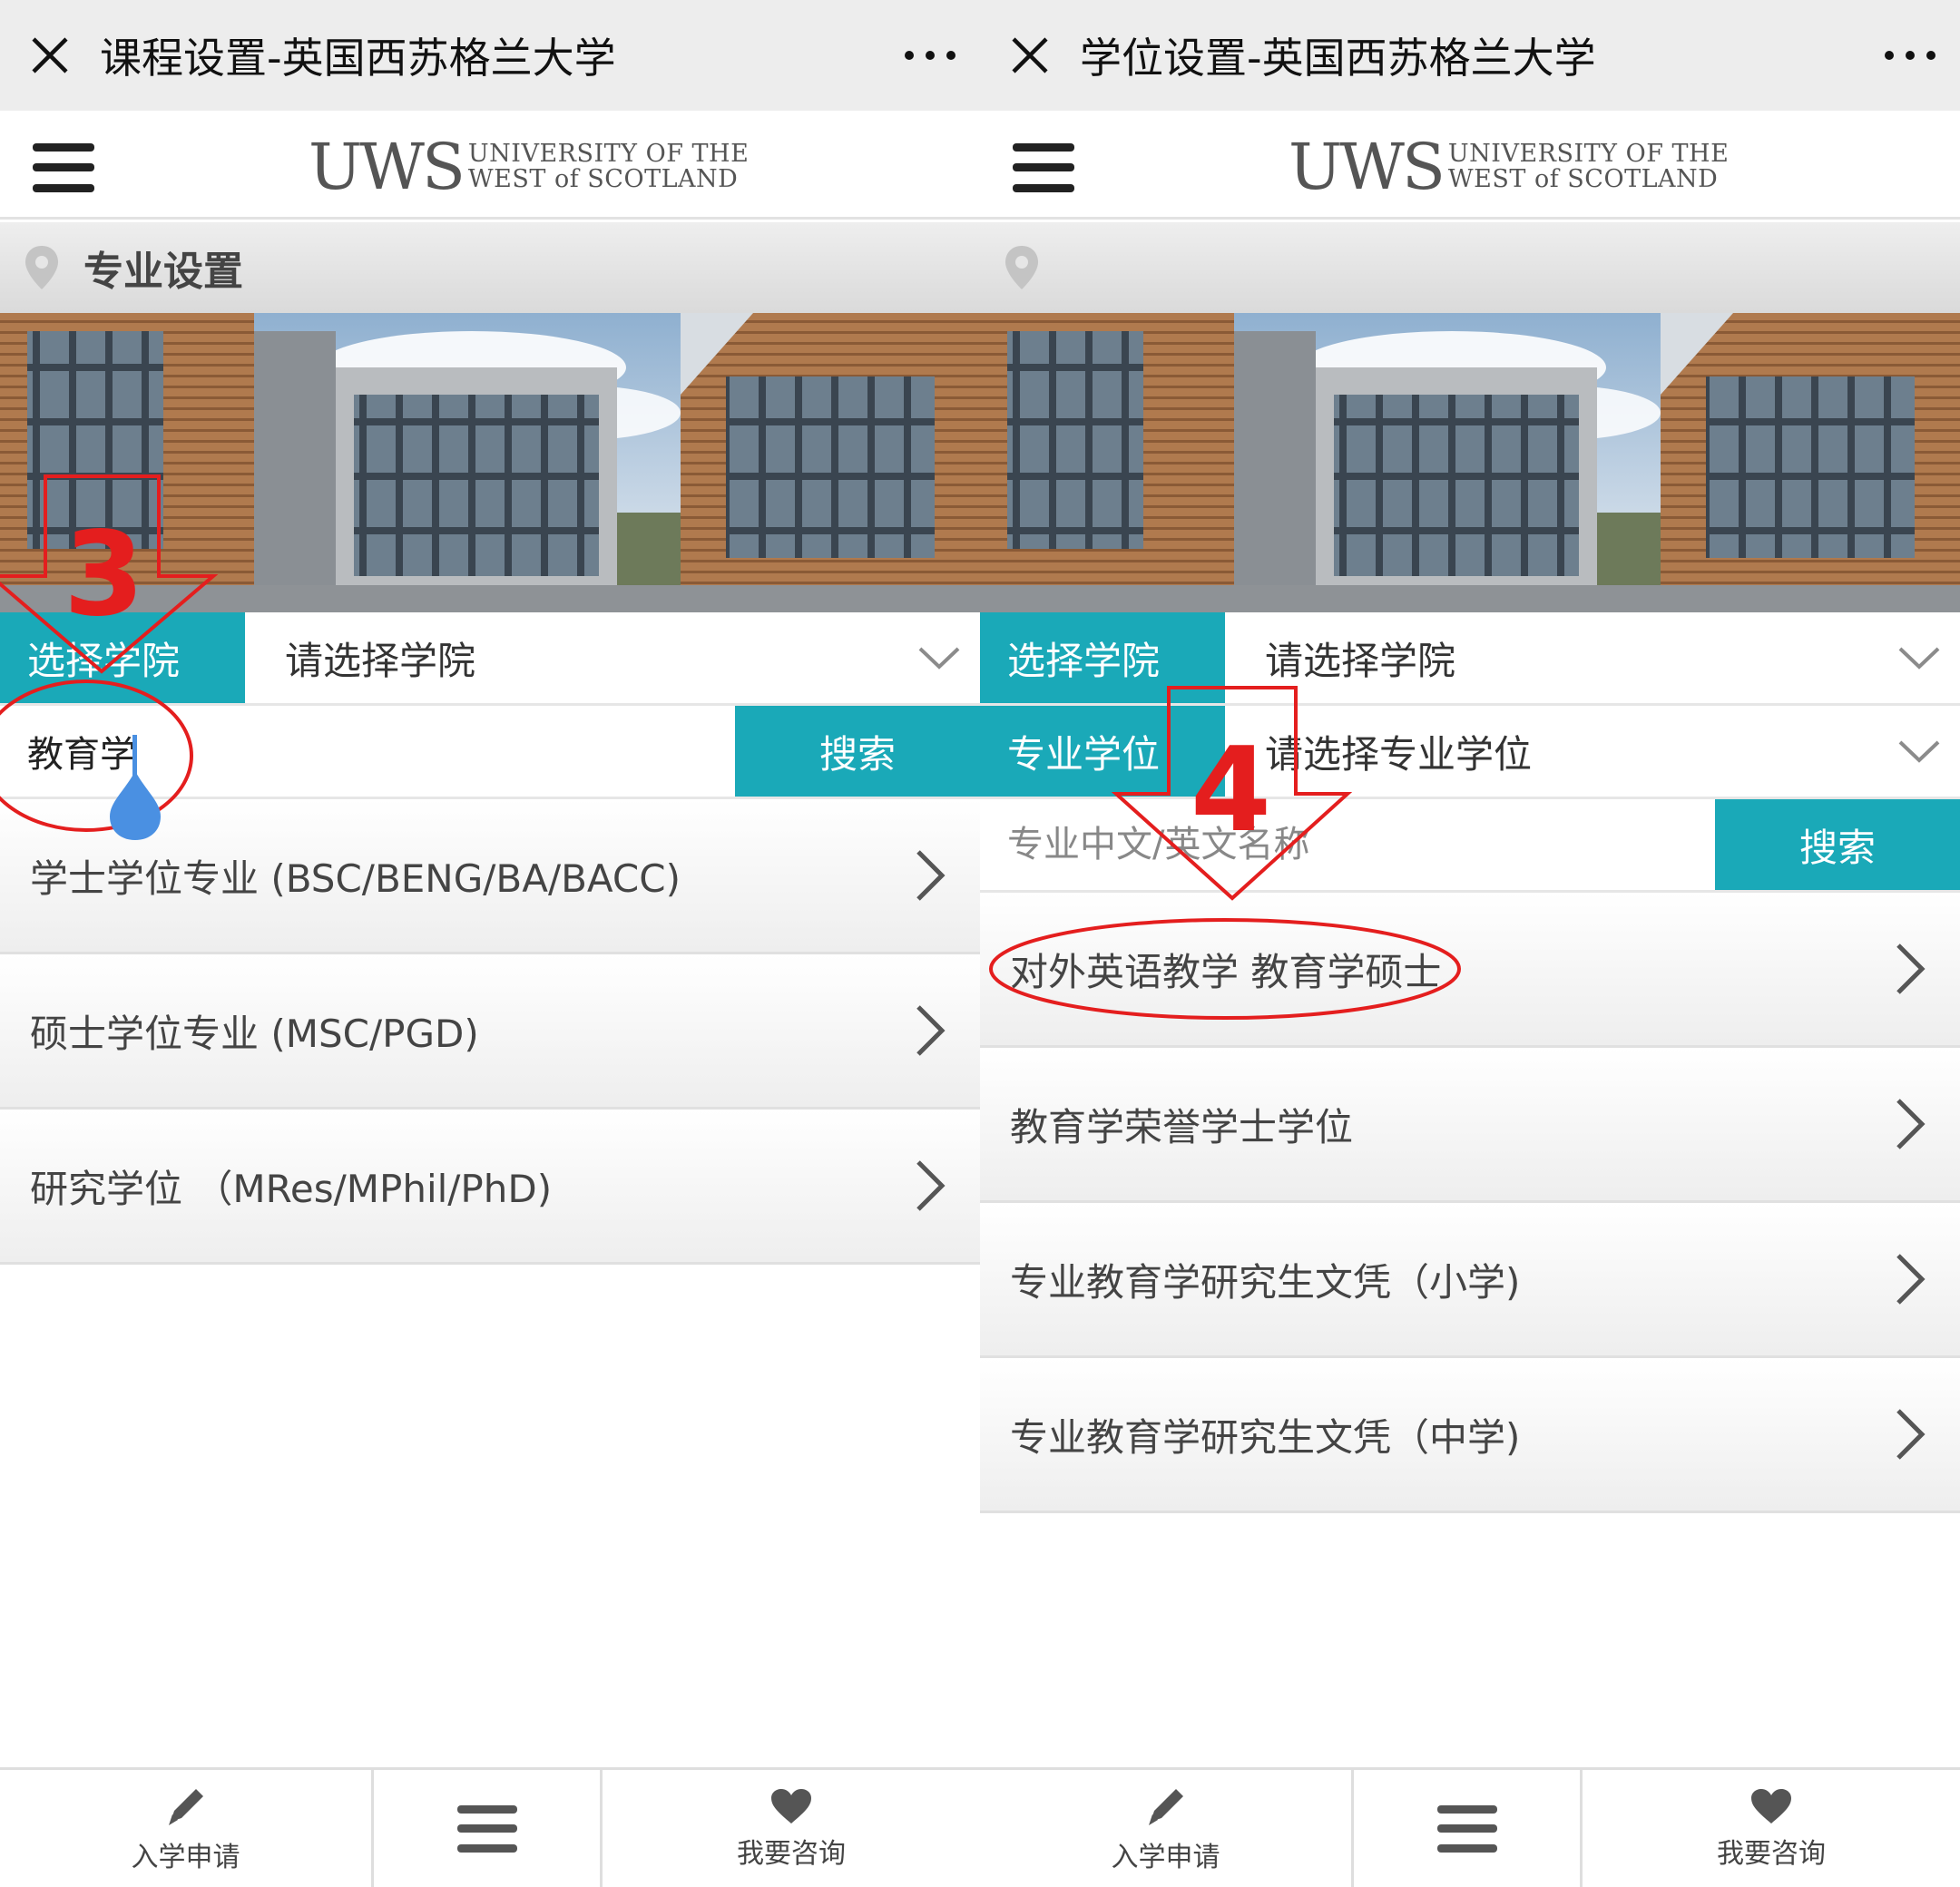  I want to click on title-bar: 学位设置-英国西苏格兰大学, so click(1470, 55).